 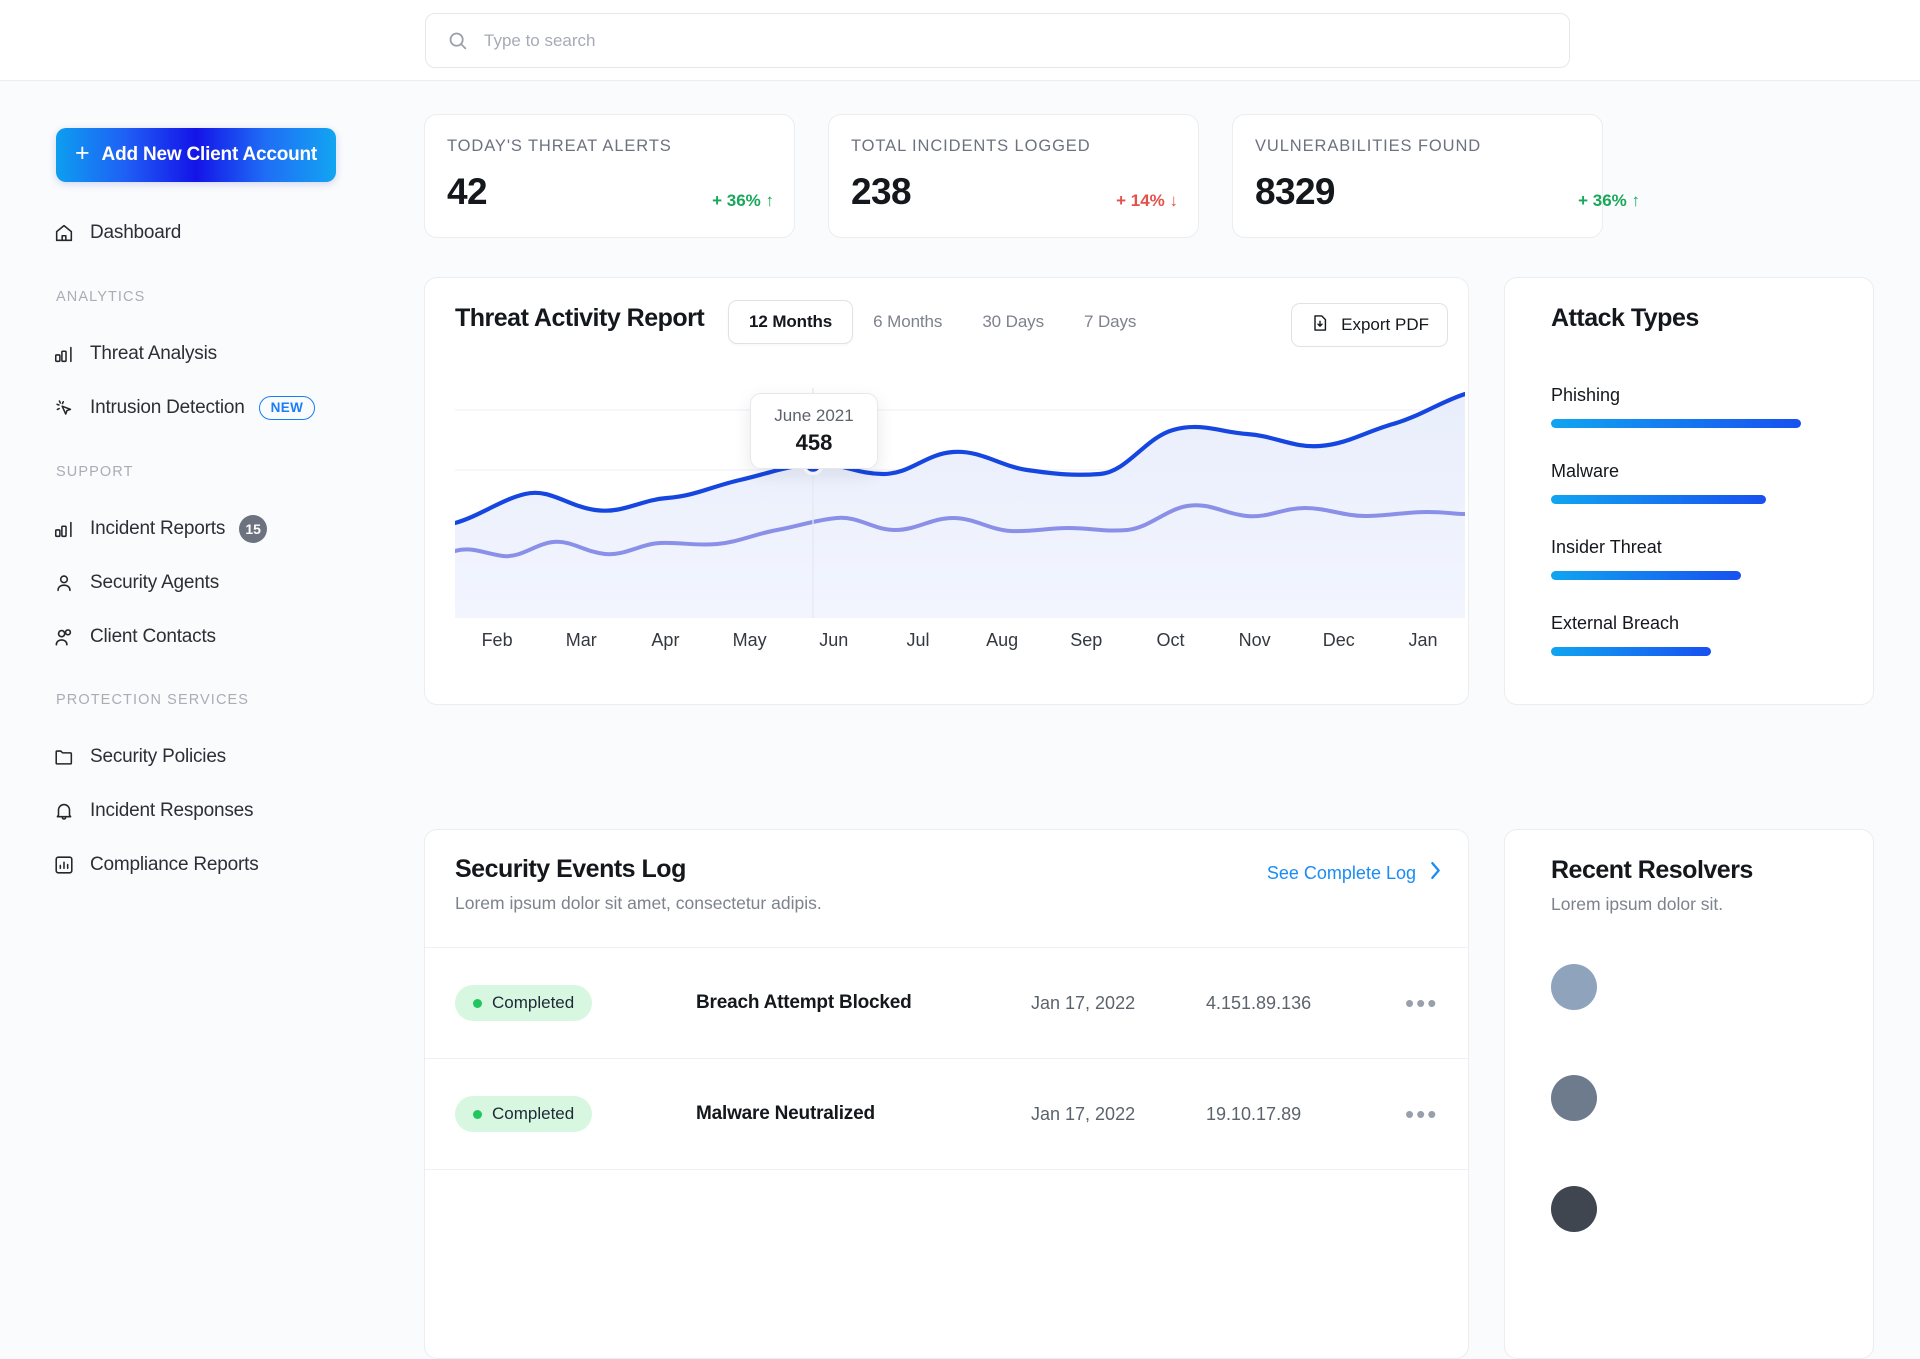 What do you see at coordinates (153, 636) in the screenshot?
I see `sidebar-item-client-contacts-label: Client Contacts` at bounding box center [153, 636].